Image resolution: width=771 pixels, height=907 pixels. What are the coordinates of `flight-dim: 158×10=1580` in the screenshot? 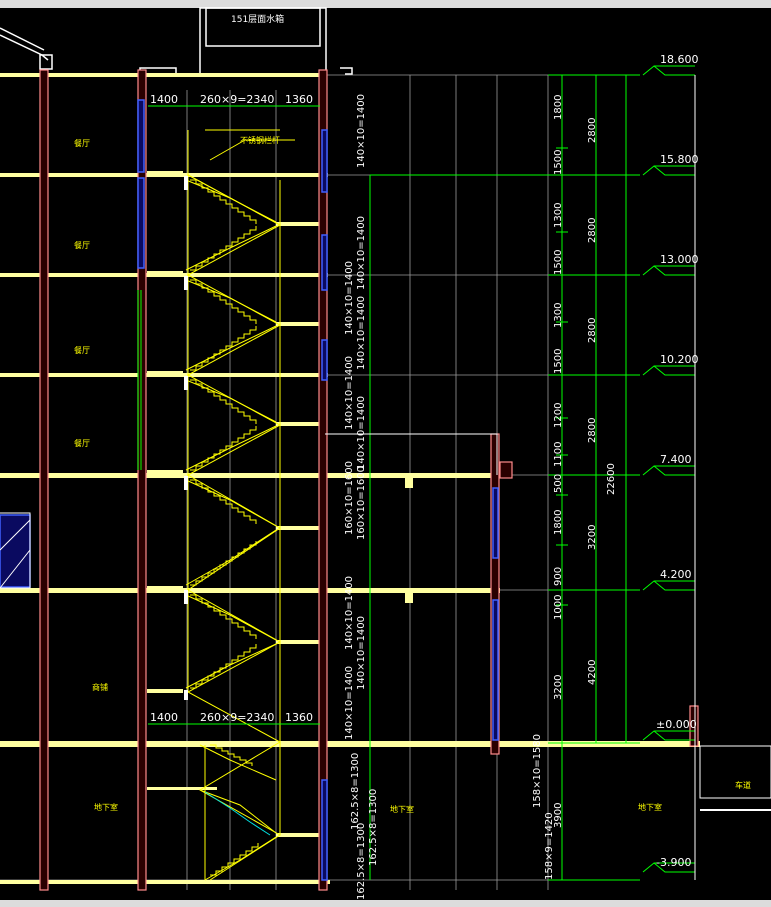 It's located at (537, 771).